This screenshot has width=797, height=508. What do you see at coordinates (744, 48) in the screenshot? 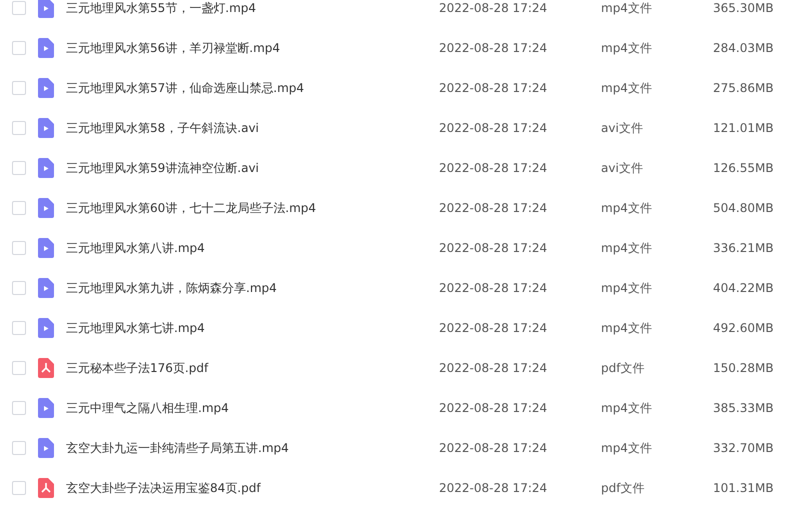
I see `file-size: 284.03MB` at bounding box center [744, 48].